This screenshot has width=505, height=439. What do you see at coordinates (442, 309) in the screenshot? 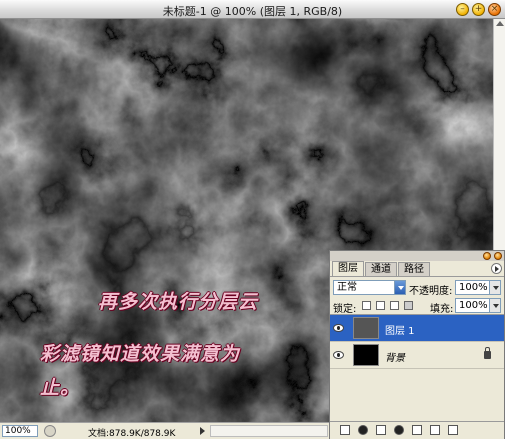
I see `fill-label: 填充:` at bounding box center [442, 309].